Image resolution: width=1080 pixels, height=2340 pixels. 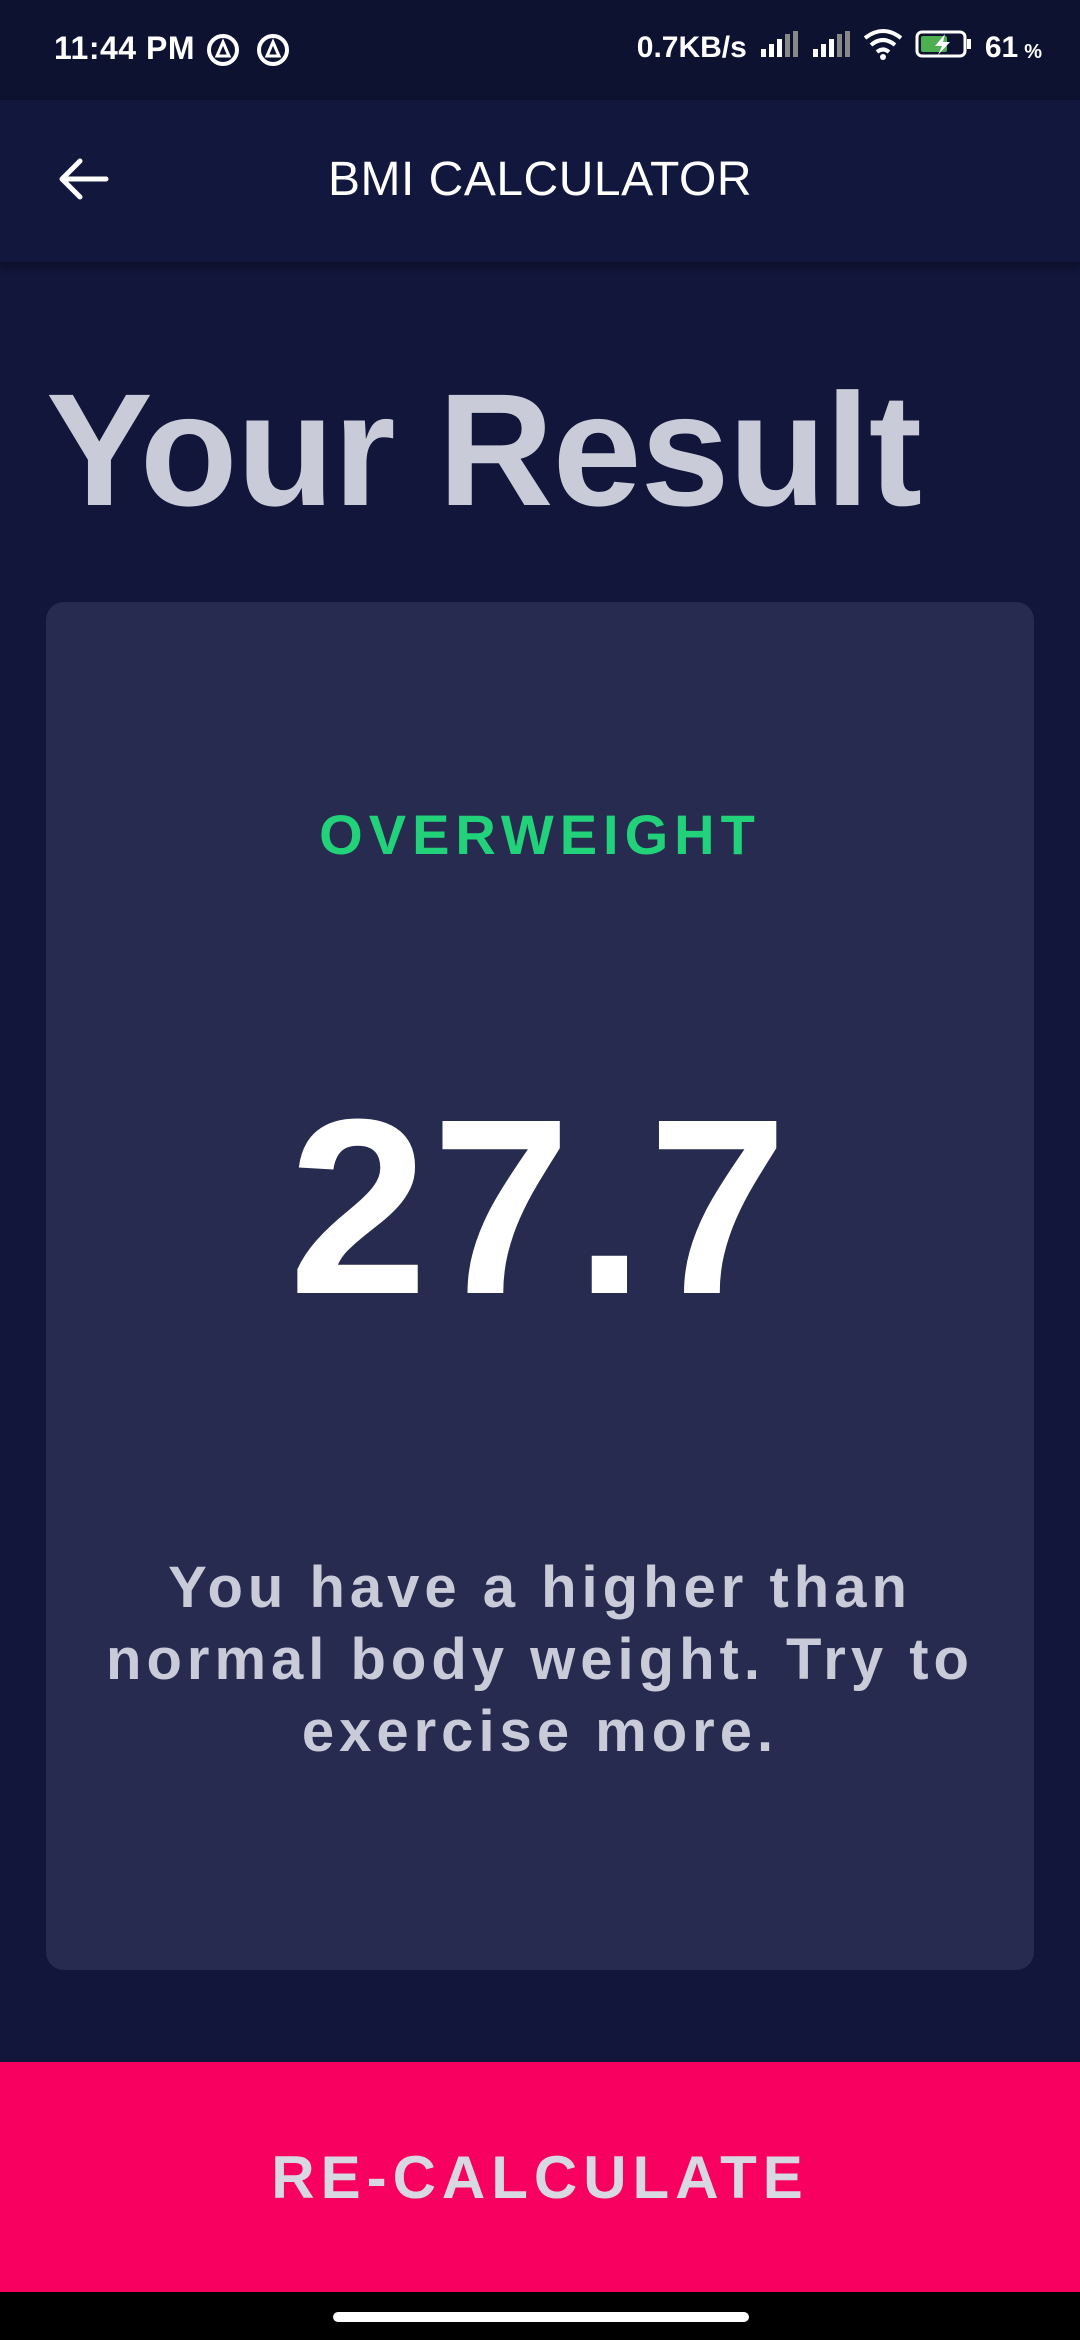 I want to click on network-speed: 0.7KB/s, so click(x=691, y=47).